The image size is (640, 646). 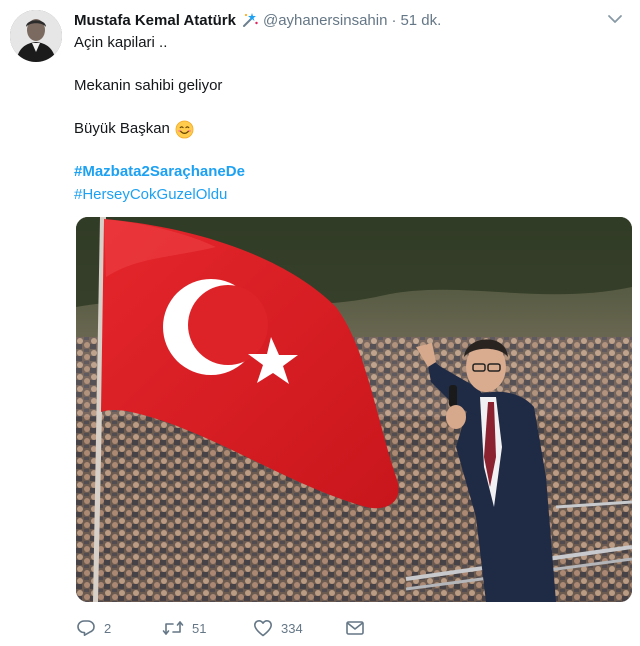 What do you see at coordinates (150, 195) in the screenshot?
I see `hashtag-link: #HerseyCokGuzelOldu` at bounding box center [150, 195].